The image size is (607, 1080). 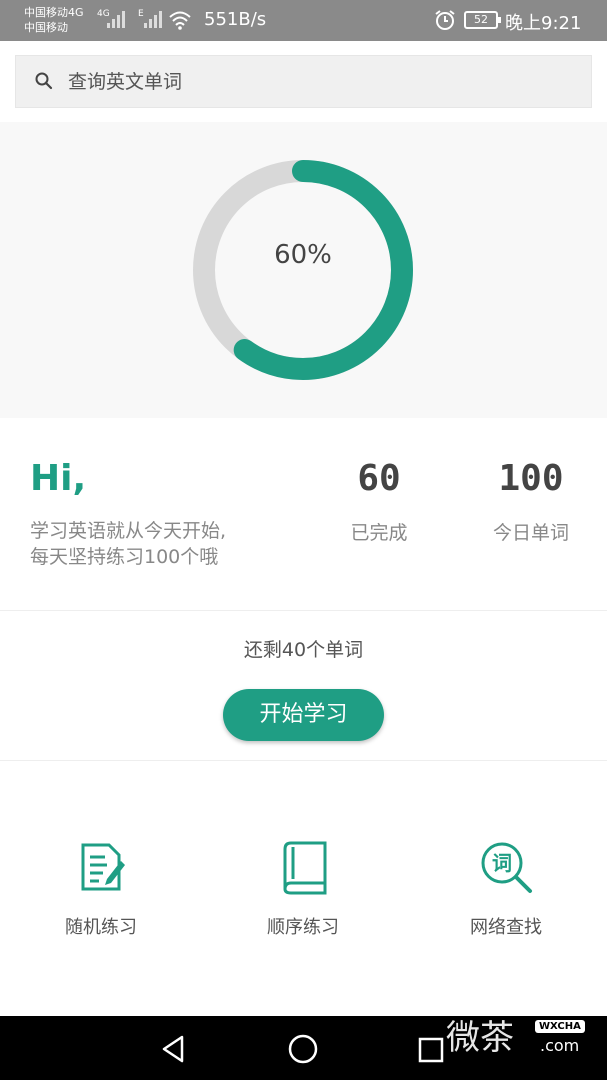 I want to click on word-search-icon: 词, so click(x=506, y=867).